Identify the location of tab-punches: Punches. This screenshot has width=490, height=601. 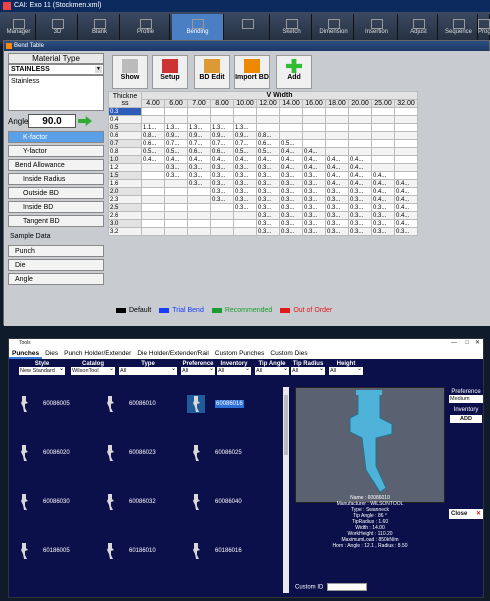
(26, 353).